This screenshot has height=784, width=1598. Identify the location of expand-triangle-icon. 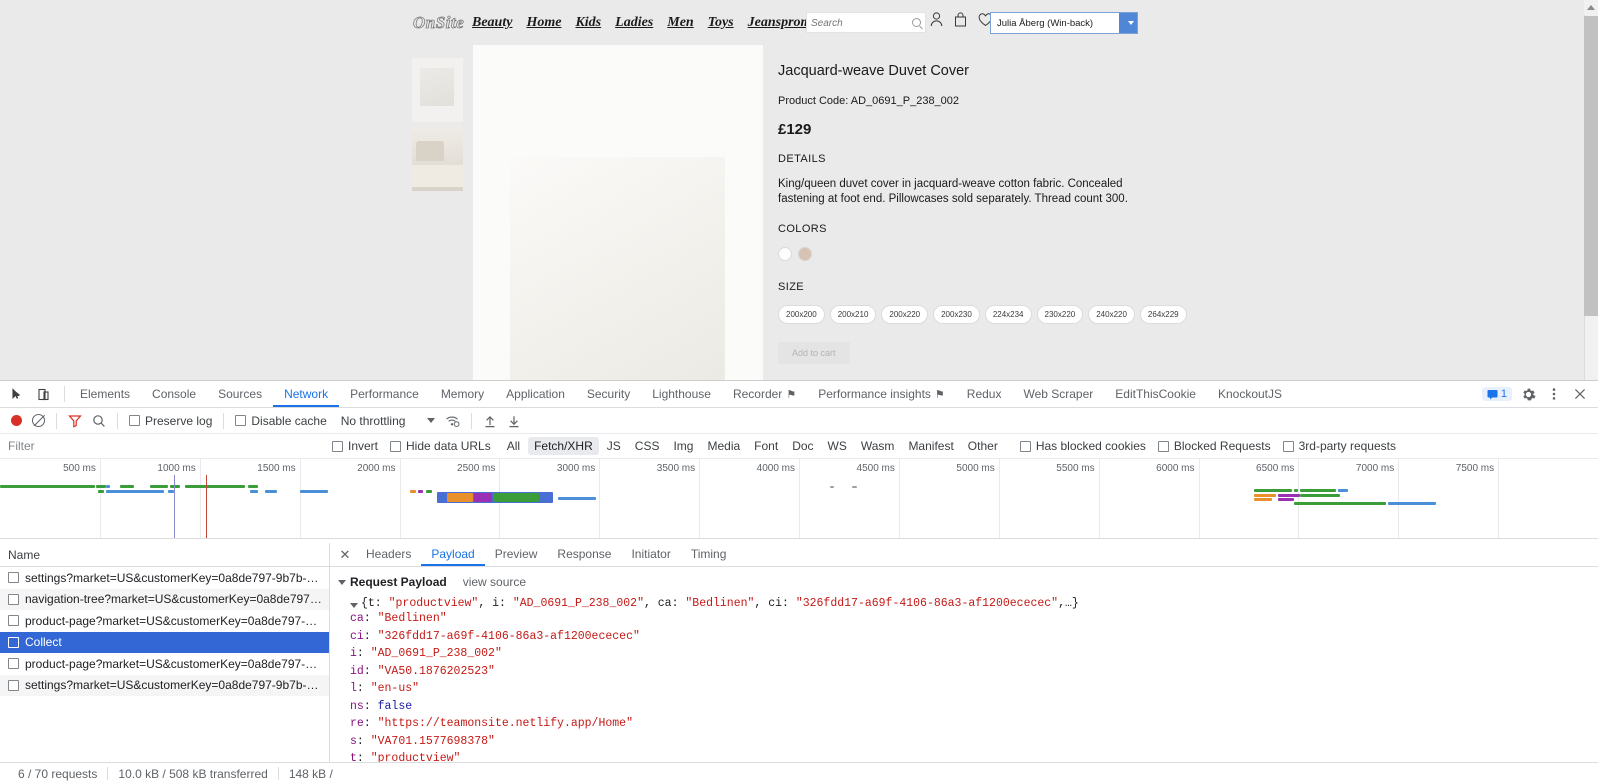
(354, 605).